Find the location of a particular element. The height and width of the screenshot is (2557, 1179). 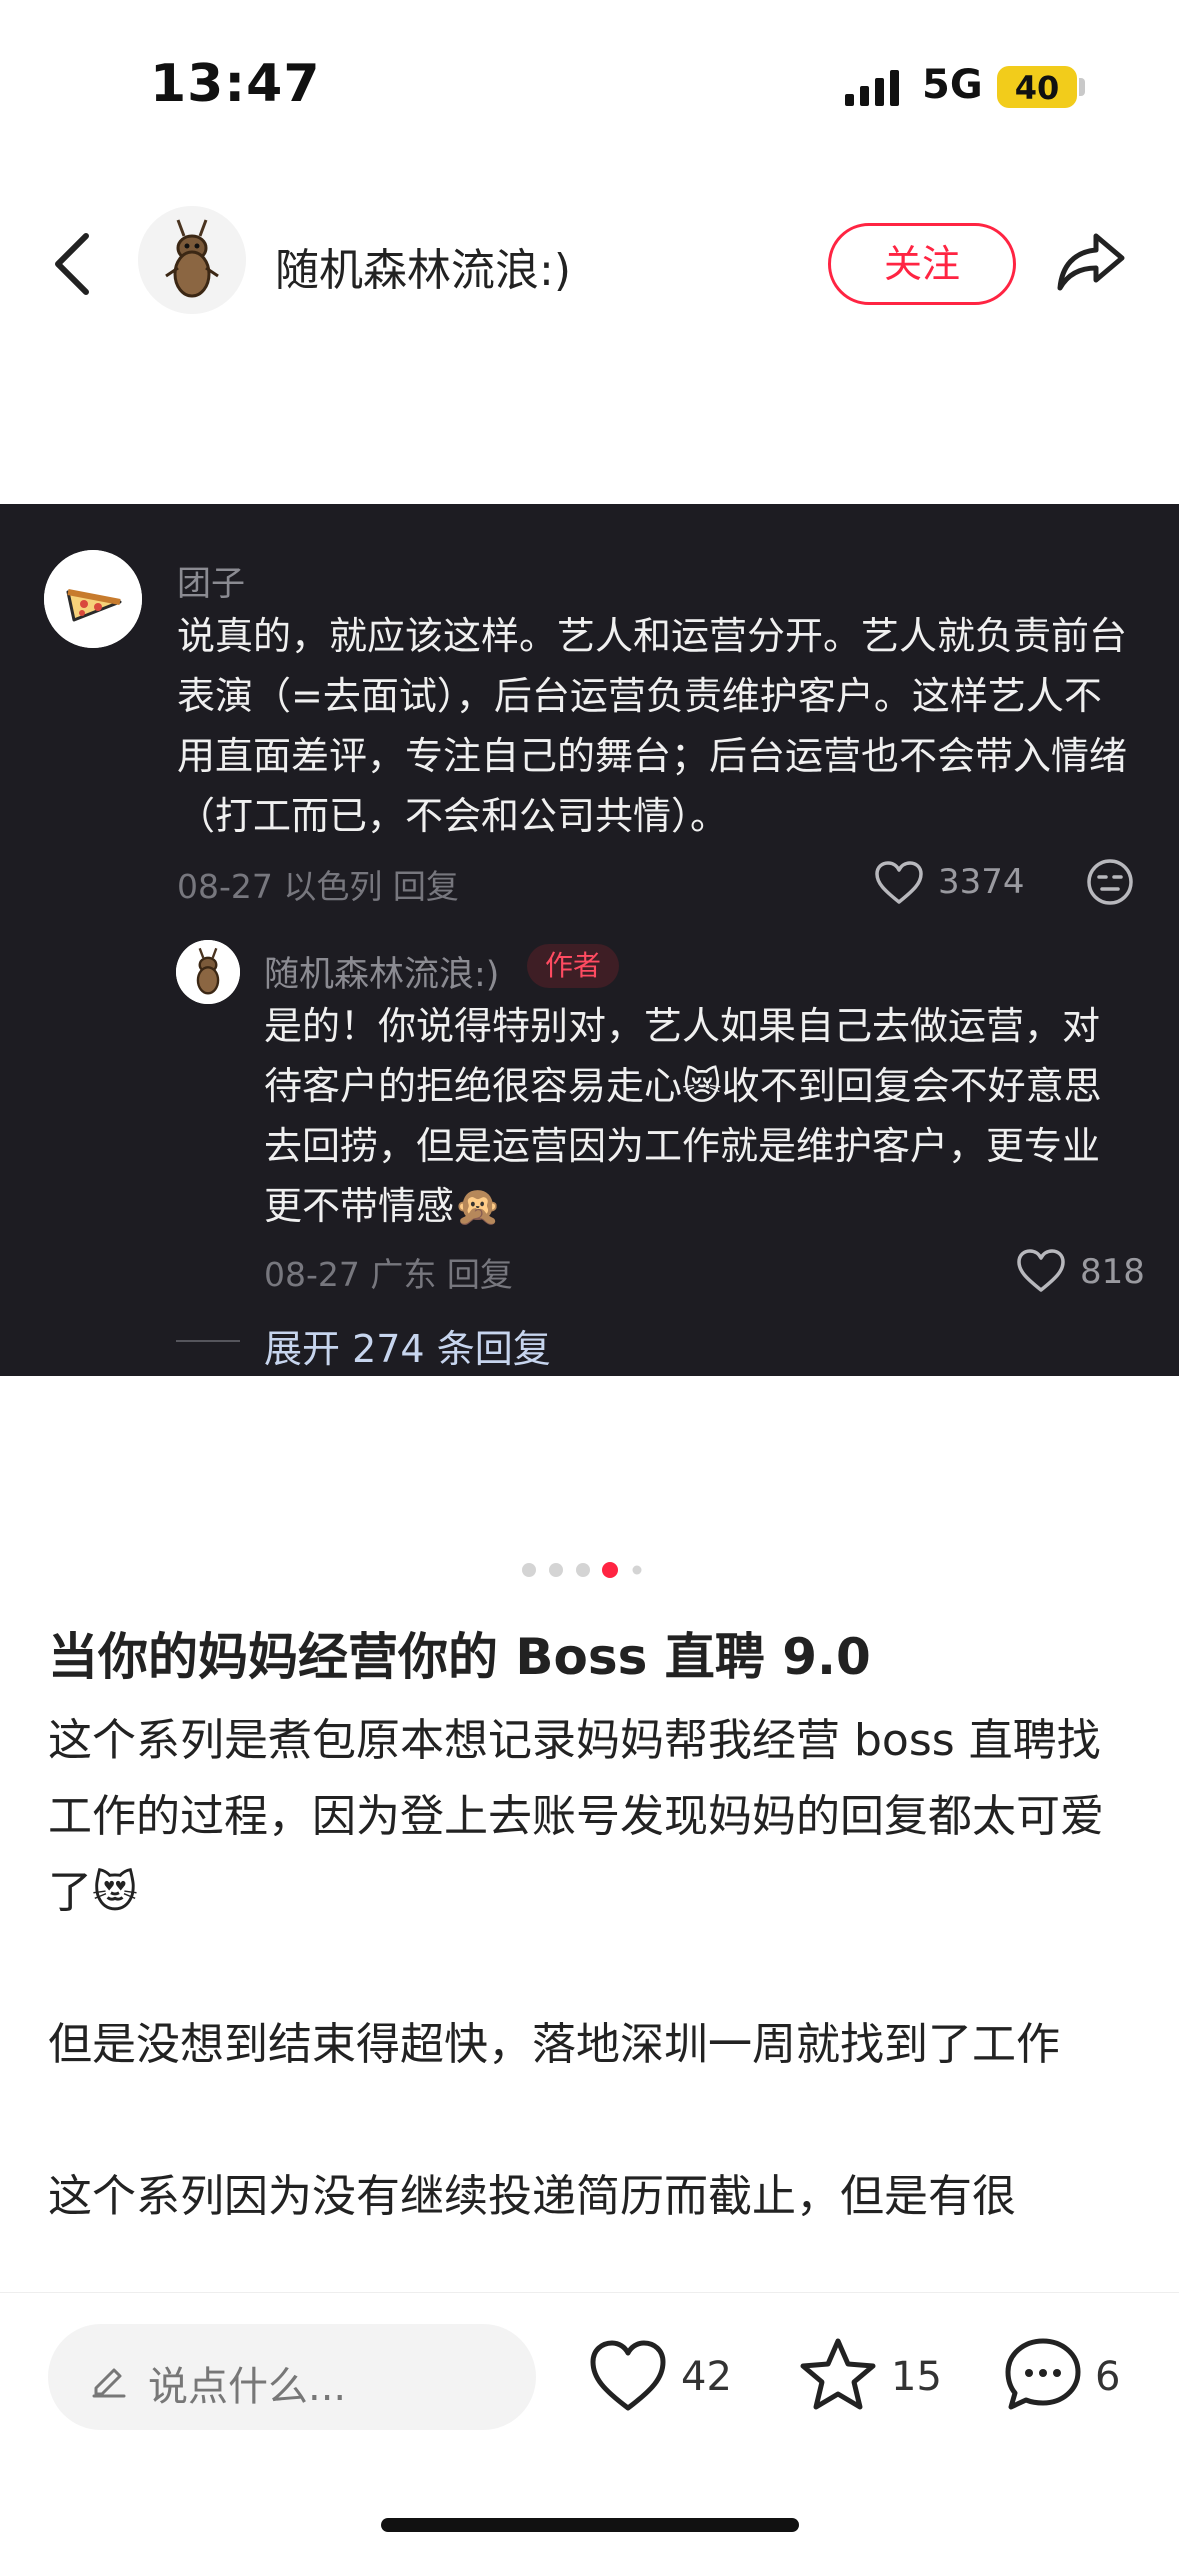

share-icon is located at coordinates (1092, 261).